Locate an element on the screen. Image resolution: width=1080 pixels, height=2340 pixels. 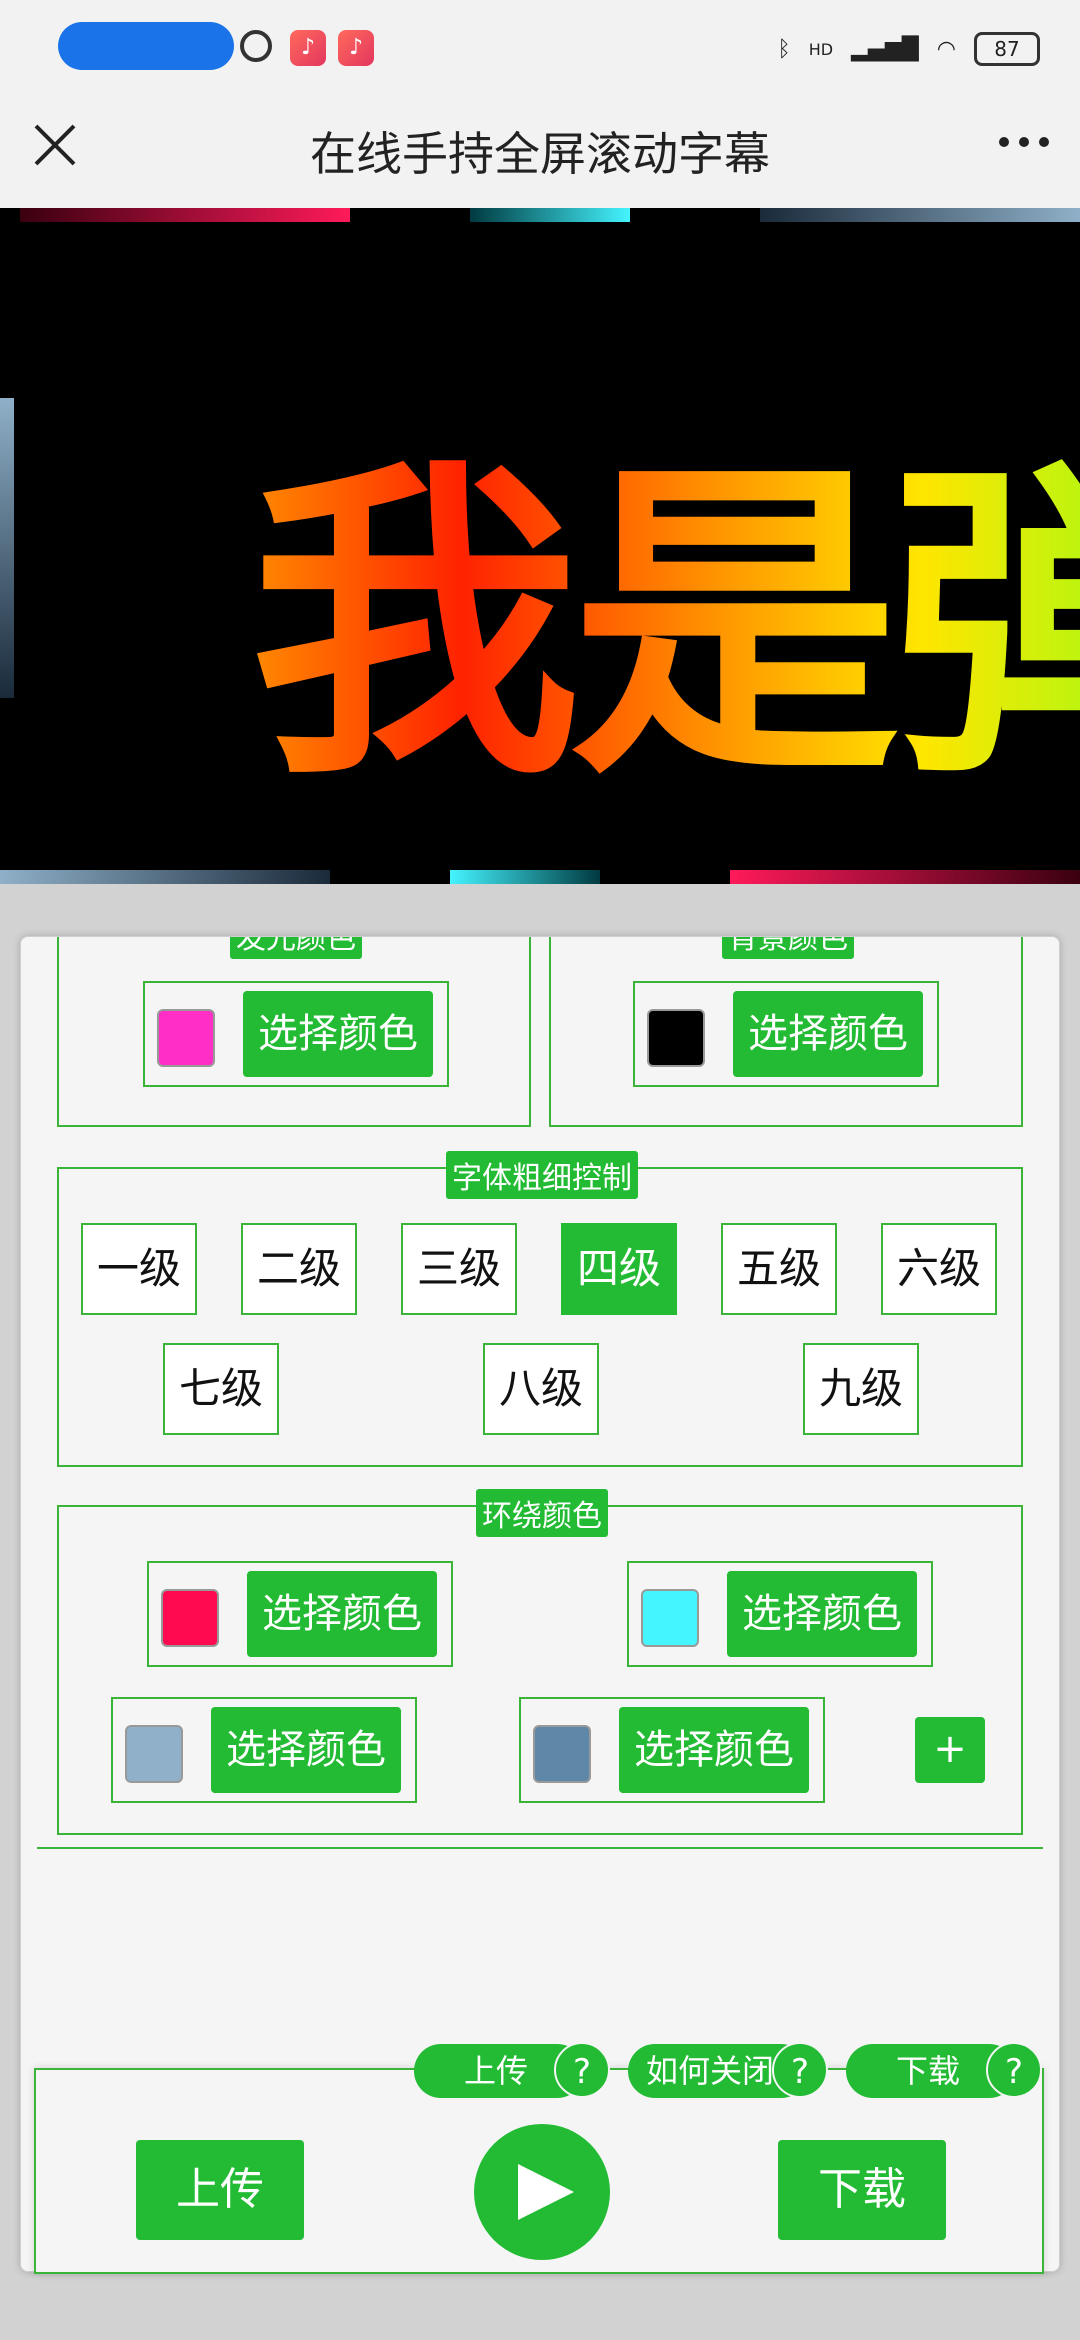
battery-icon: 87 is located at coordinates (1007, 49).